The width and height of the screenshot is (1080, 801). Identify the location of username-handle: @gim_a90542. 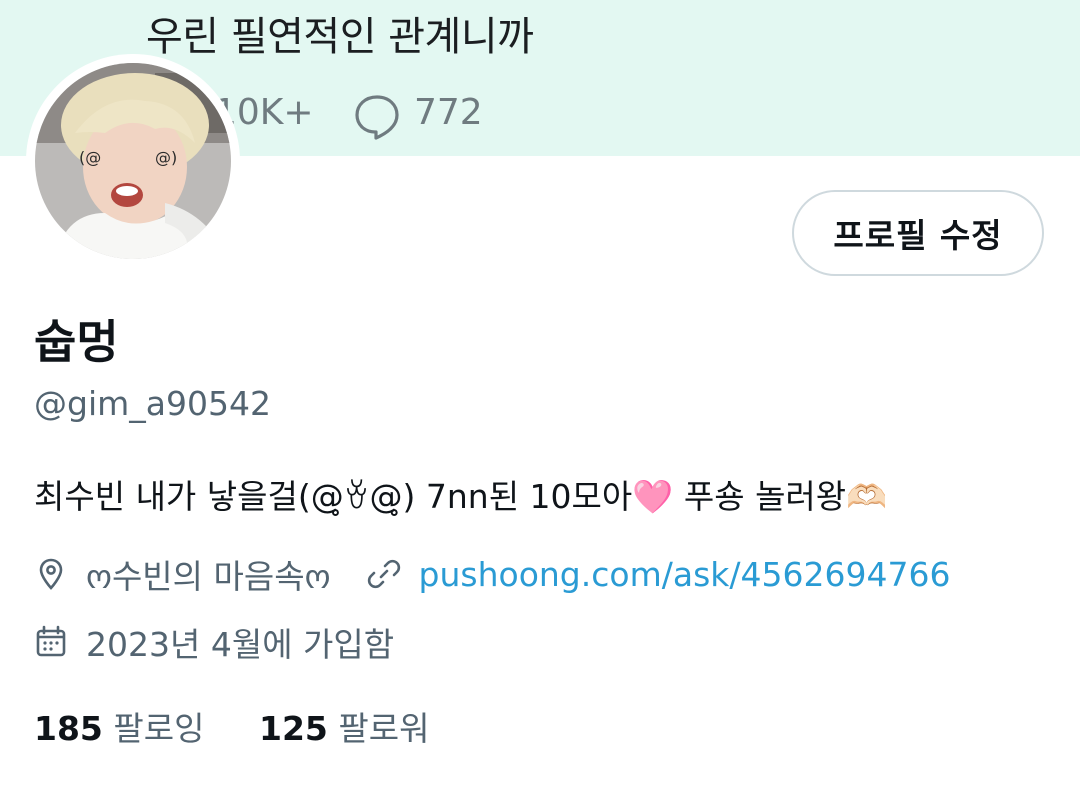
(152, 403).